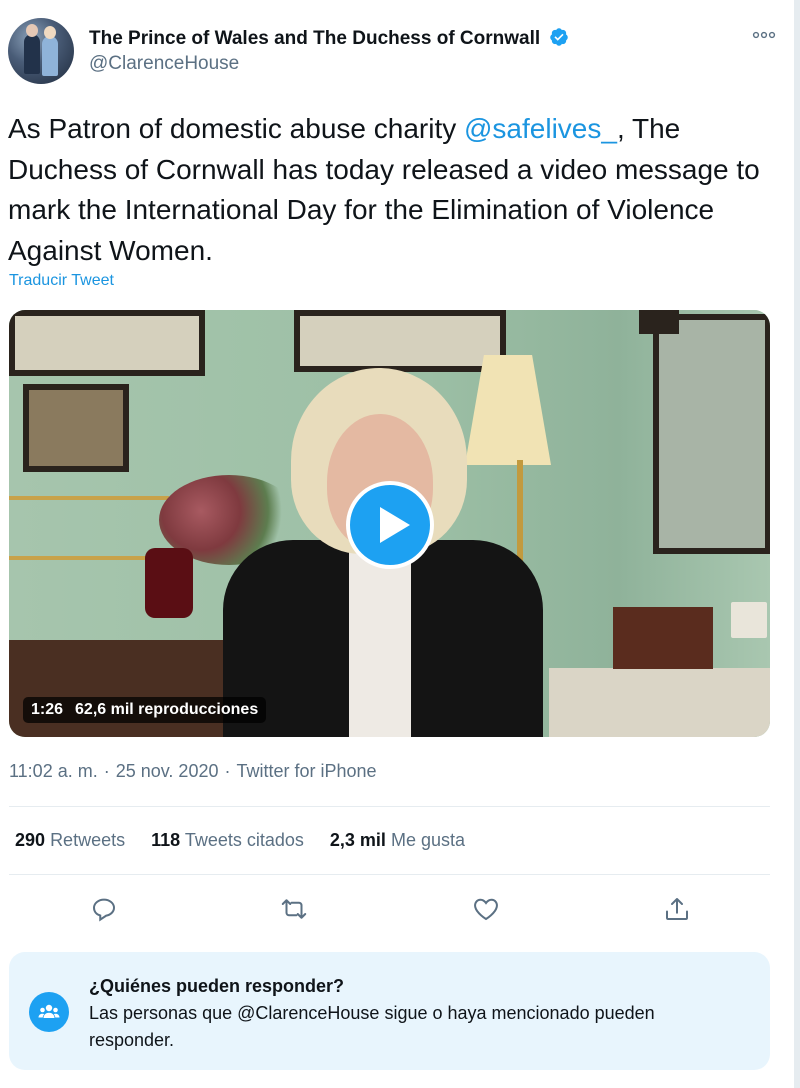  What do you see at coordinates (61, 281) in the screenshot?
I see `translate-tweet-link: Traducir Tweet` at bounding box center [61, 281].